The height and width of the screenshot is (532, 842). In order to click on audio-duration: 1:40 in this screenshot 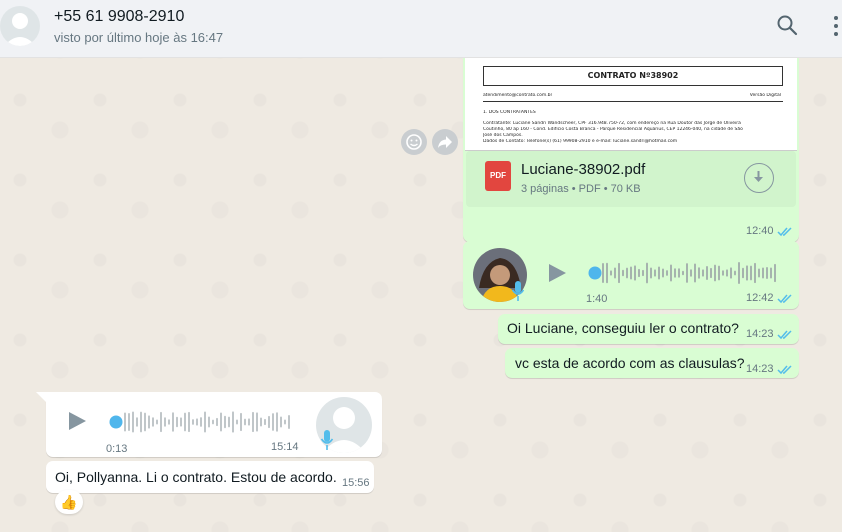, I will do `click(597, 299)`.